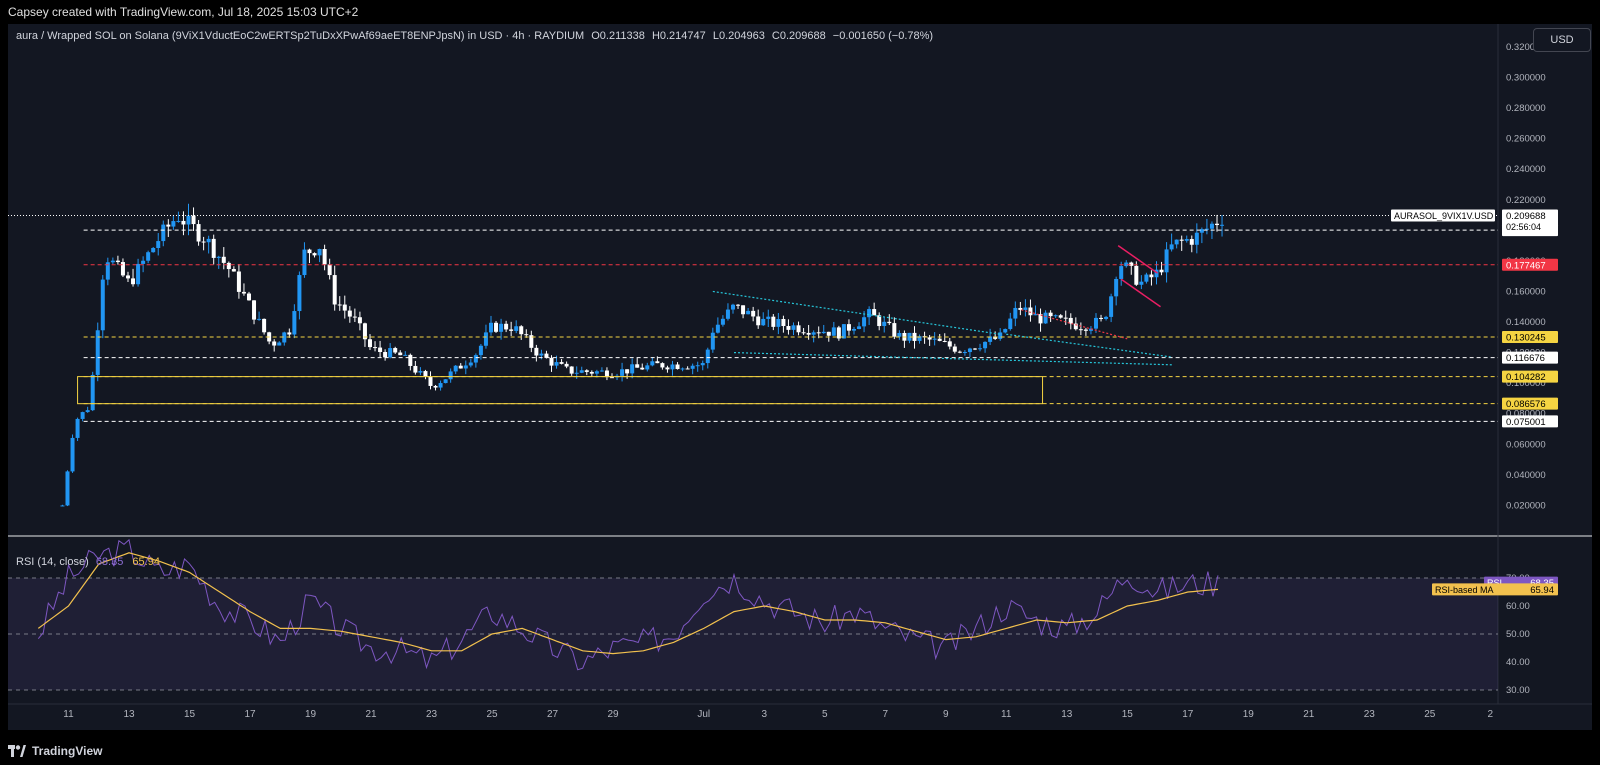 This screenshot has height=765, width=1600. What do you see at coordinates (311, 714) in the screenshot?
I see `time-axis-label: 19` at bounding box center [311, 714].